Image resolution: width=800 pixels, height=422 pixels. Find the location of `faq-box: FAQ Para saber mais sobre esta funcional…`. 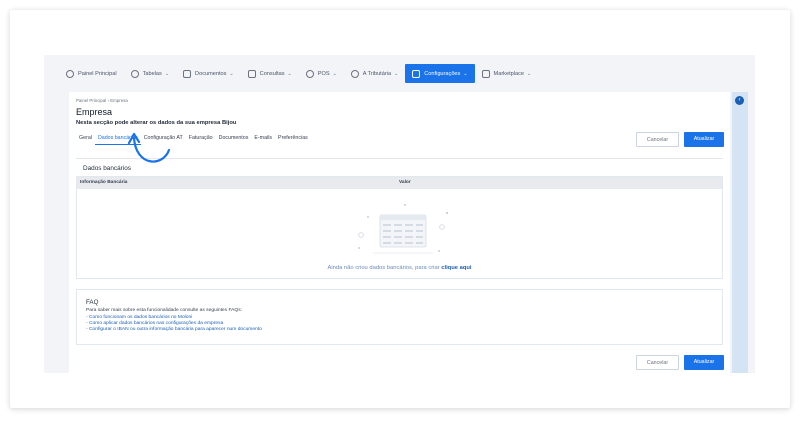

faq-box: FAQ Para saber mais sobre esta funcional… is located at coordinates (399, 317).